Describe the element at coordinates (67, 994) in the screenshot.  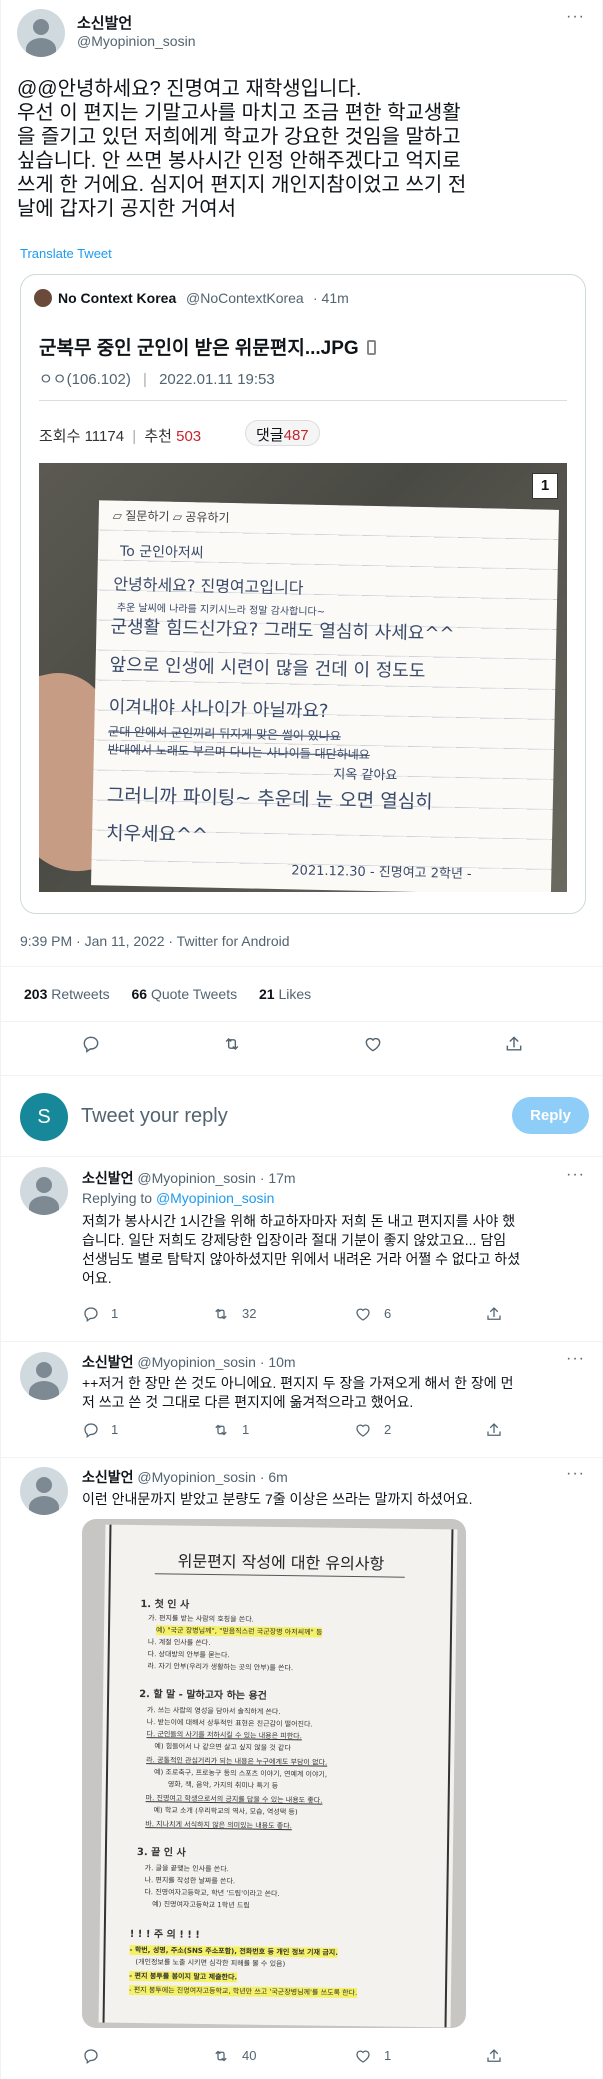
I see `retweets-stat: 203 Retweets` at that location.